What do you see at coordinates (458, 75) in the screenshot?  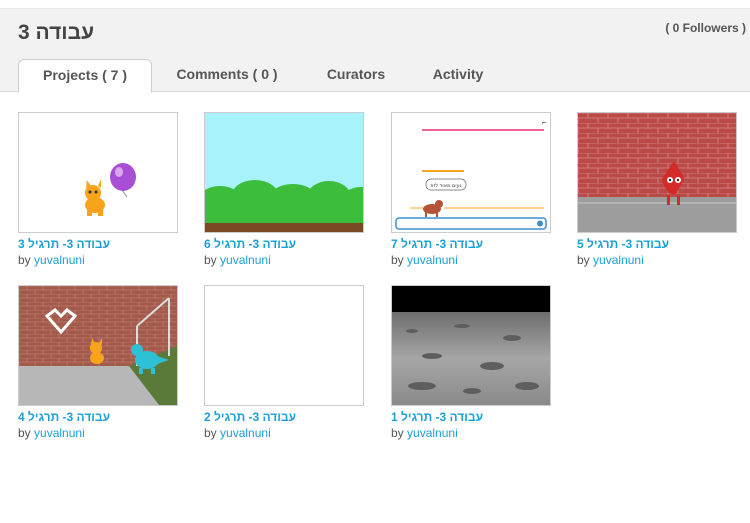 I see `tab-activity: Activity` at bounding box center [458, 75].